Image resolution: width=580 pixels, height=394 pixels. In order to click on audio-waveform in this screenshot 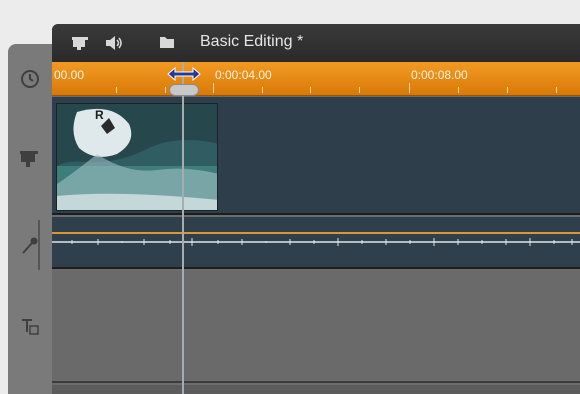, I will do `click(316, 242)`.